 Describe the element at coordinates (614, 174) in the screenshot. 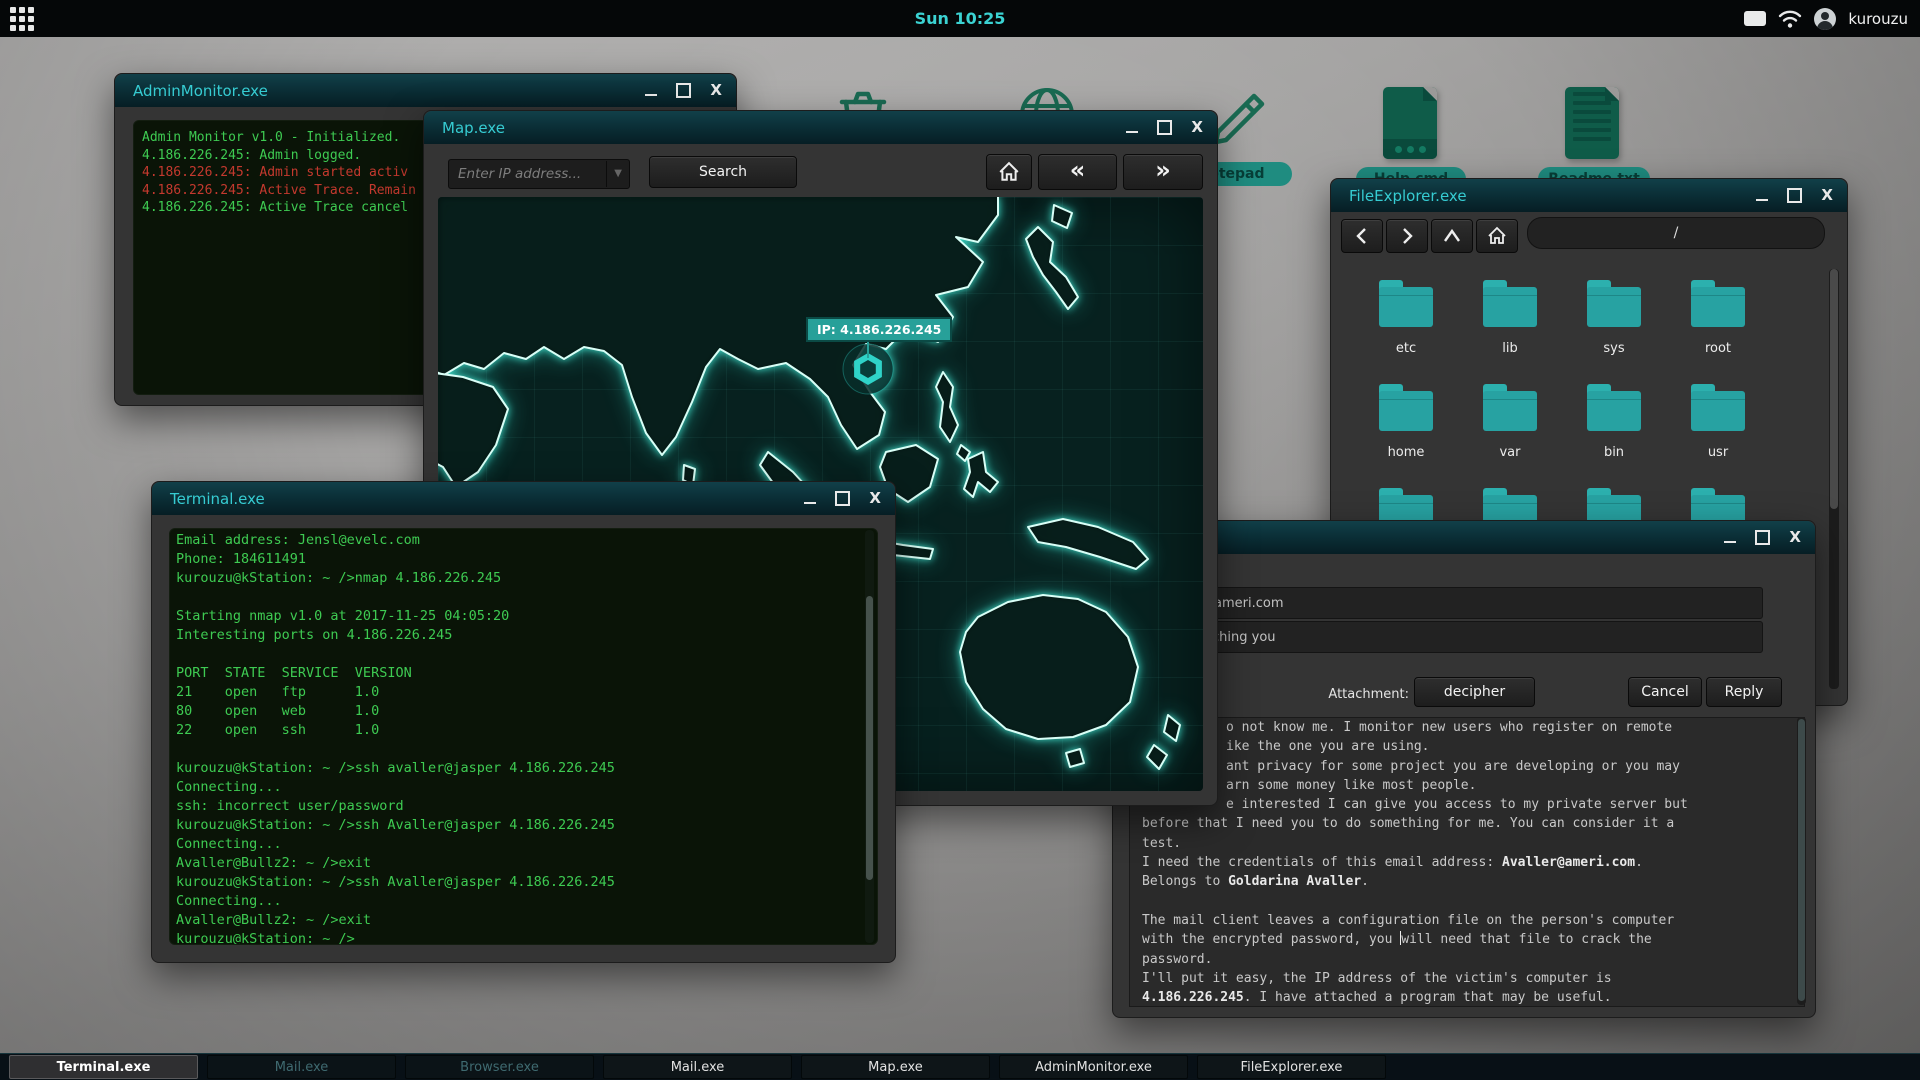

I see `chevron-down-icon: ▼` at that location.